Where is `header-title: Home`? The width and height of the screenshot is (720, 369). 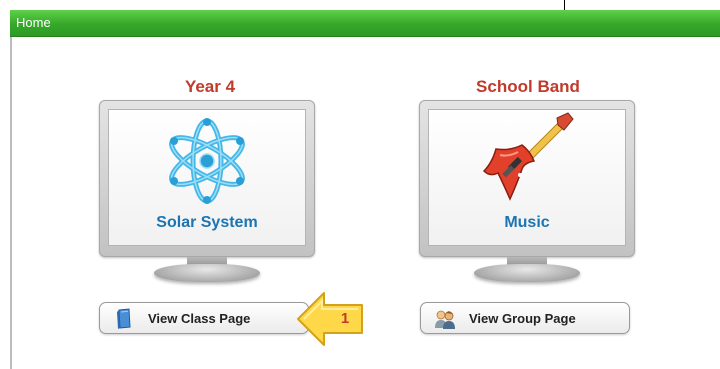
header-title: Home is located at coordinates (33, 22).